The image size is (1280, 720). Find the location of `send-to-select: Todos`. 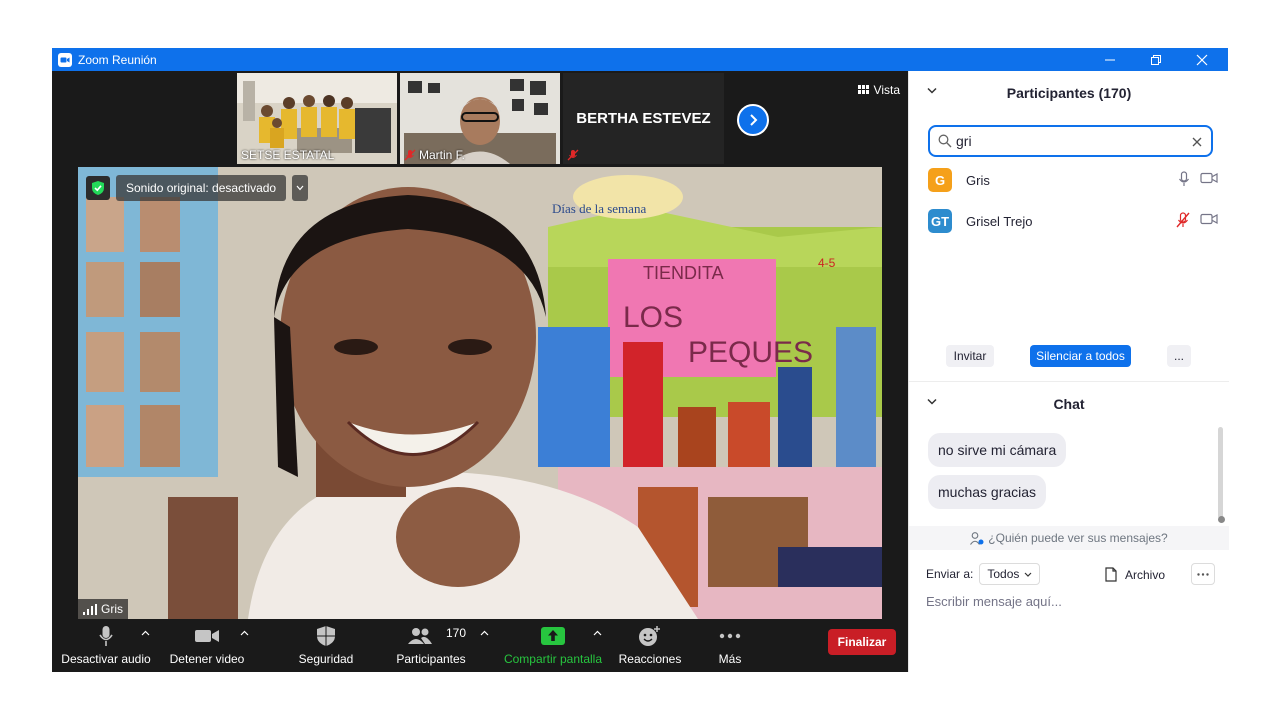

send-to-select: Todos is located at coordinates (1010, 574).